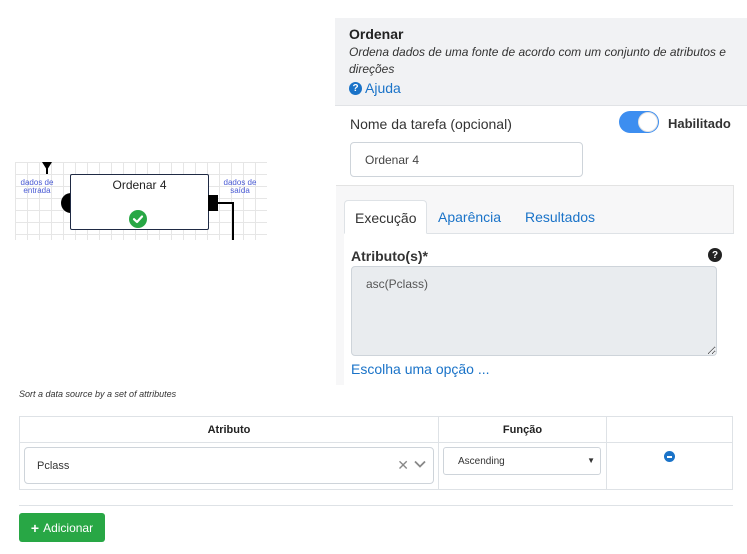 The image size is (747, 554). What do you see at coordinates (37, 186) in the screenshot?
I see `input-port-label: dados de entrada` at bounding box center [37, 186].